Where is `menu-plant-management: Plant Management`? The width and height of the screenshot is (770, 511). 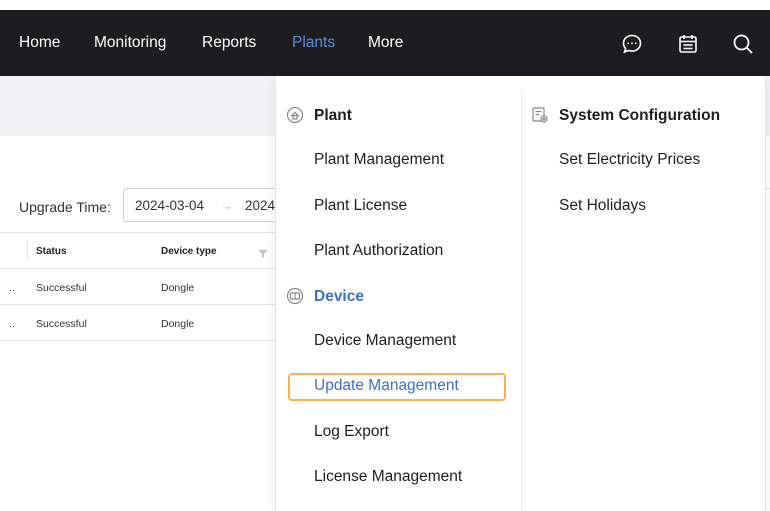
menu-plant-management: Plant Management is located at coordinates (379, 160).